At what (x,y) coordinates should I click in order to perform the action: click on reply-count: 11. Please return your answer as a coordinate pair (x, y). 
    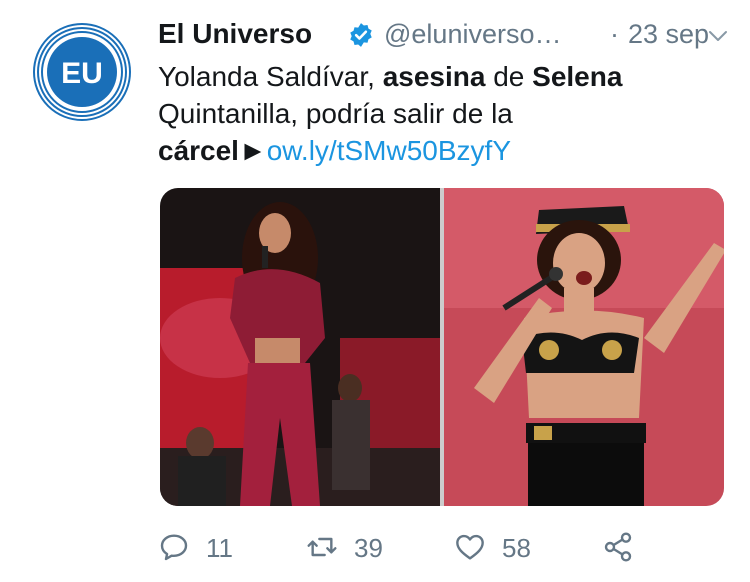
    Looking at the image, I should click on (219, 548).